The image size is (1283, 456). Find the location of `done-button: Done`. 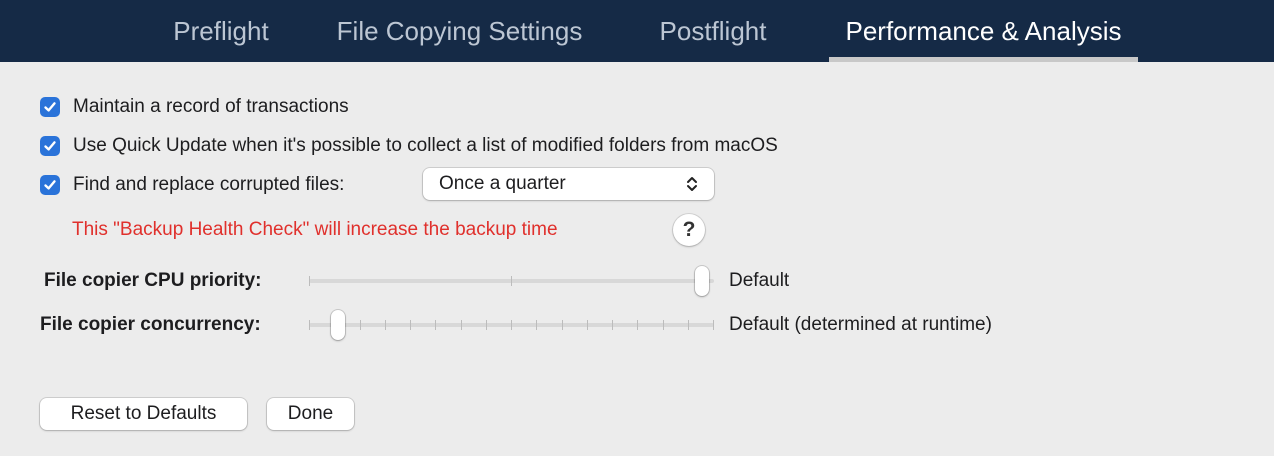

done-button: Done is located at coordinates (310, 414).